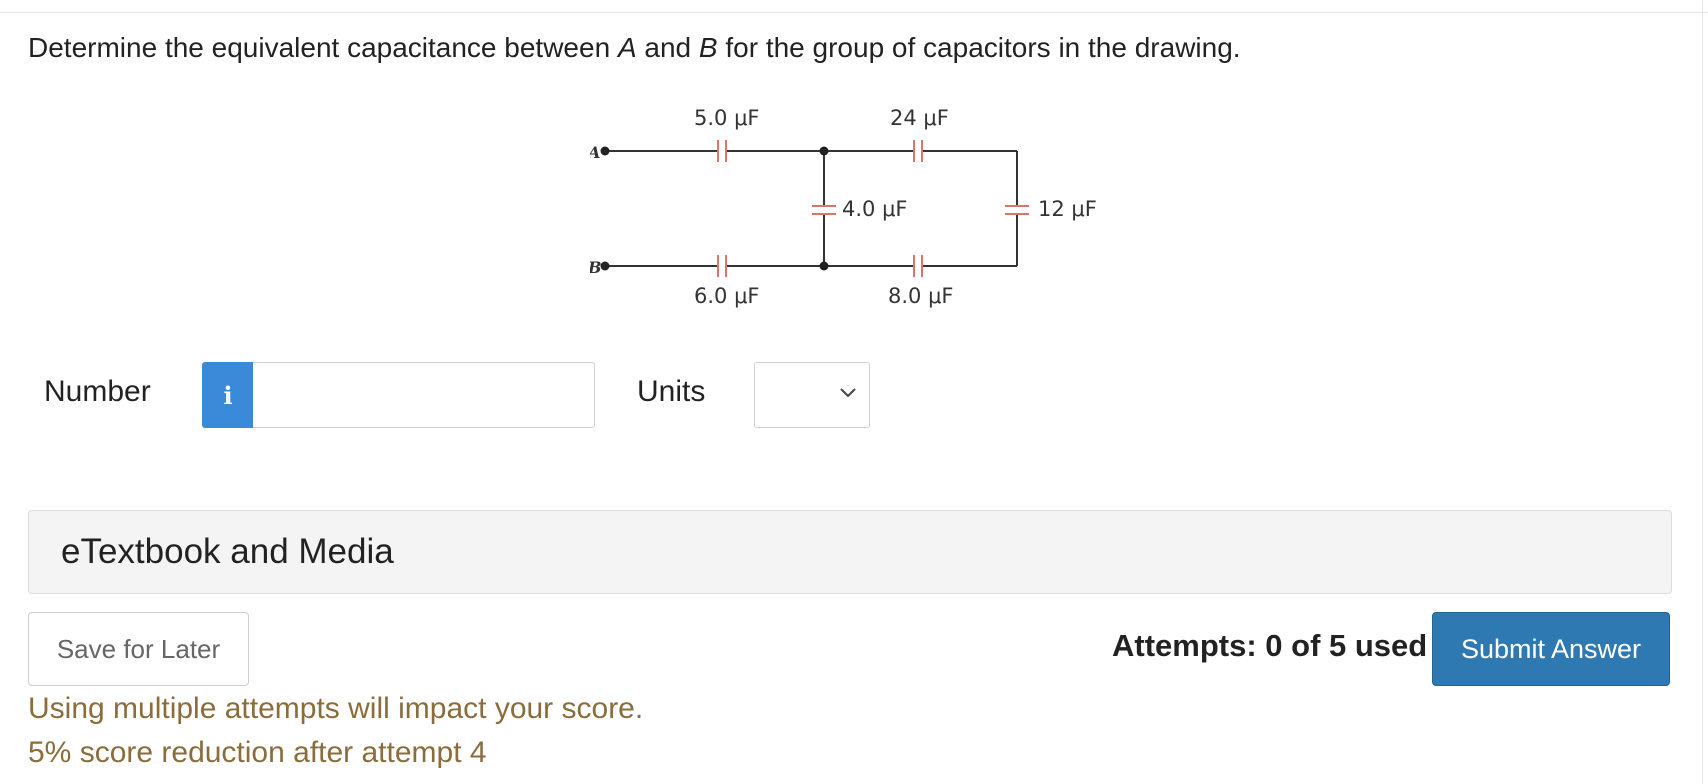 The width and height of the screenshot is (1708, 784). I want to click on units-select, so click(812, 395).